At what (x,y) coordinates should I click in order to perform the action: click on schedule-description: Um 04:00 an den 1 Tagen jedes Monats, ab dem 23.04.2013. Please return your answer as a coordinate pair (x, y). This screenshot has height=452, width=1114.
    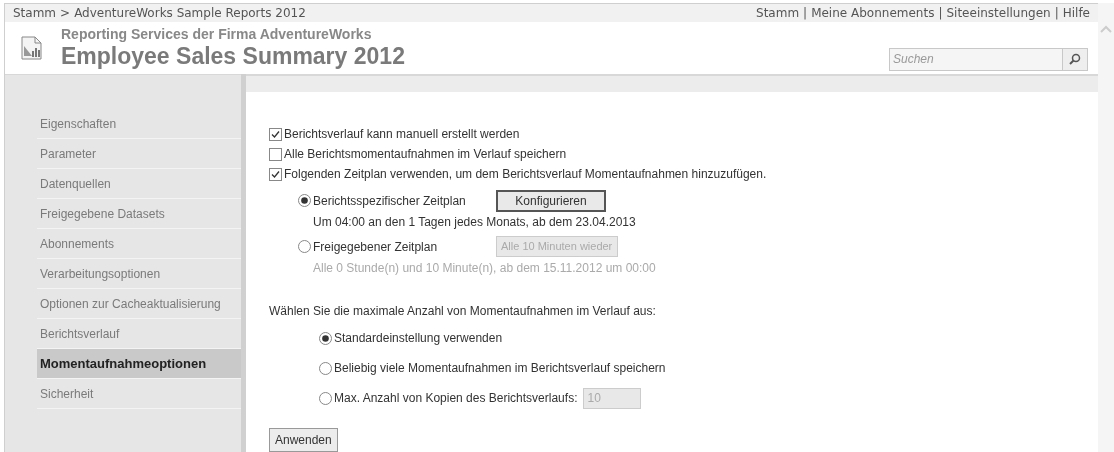
    Looking at the image, I should click on (474, 222).